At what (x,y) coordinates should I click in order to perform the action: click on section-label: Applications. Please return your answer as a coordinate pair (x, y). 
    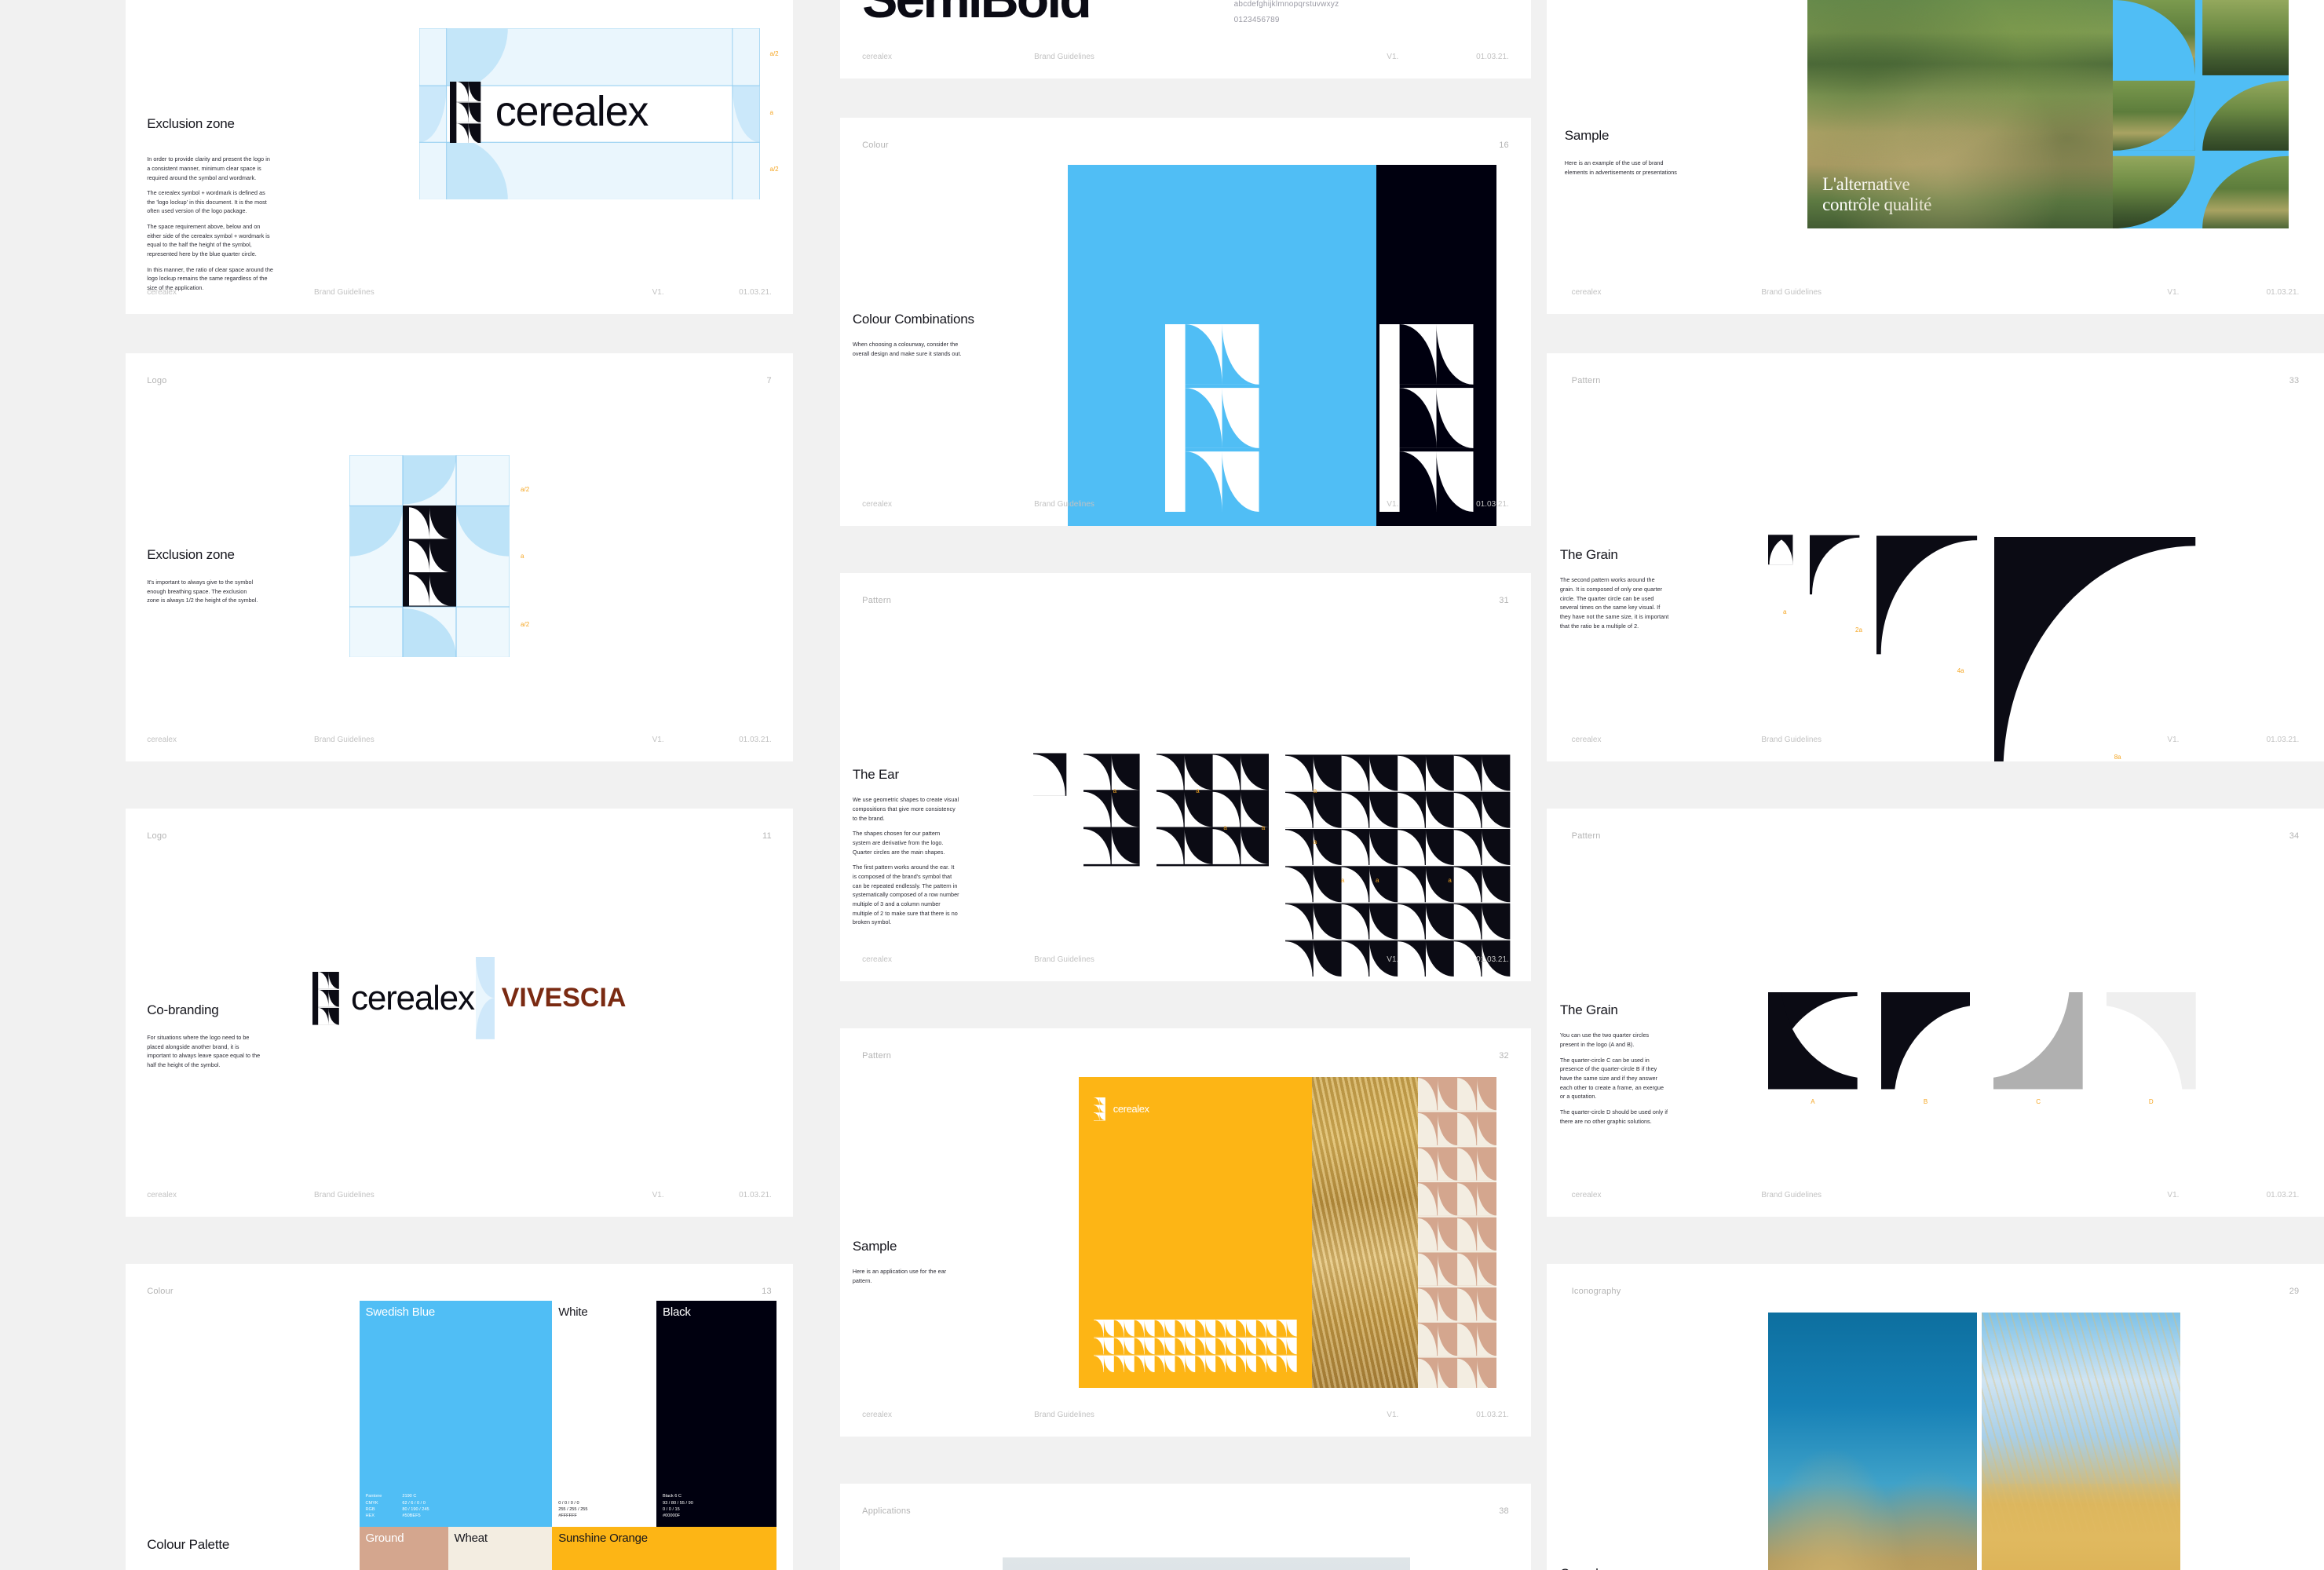
    Looking at the image, I should click on (886, 1511).